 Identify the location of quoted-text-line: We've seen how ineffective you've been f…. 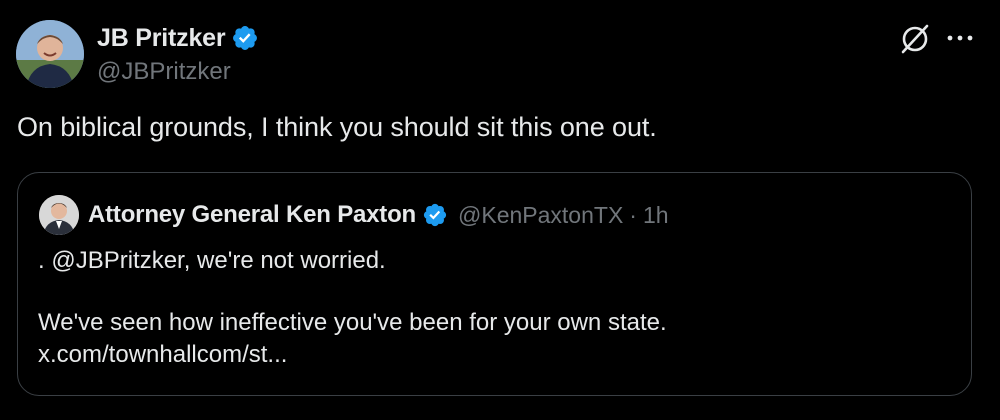
(352, 322).